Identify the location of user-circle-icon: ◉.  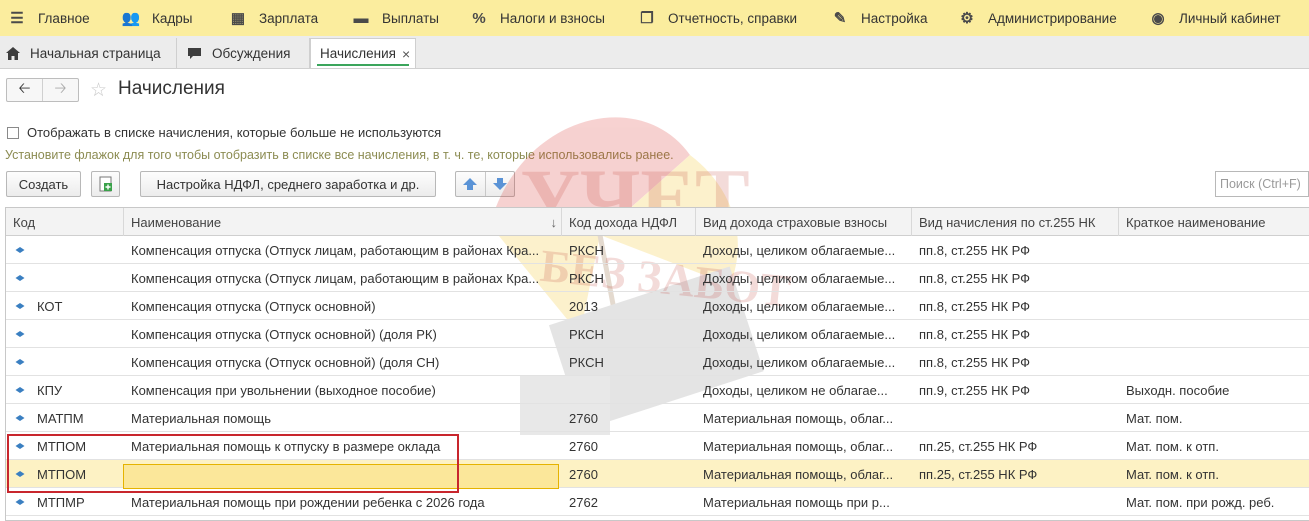
(1158, 18).